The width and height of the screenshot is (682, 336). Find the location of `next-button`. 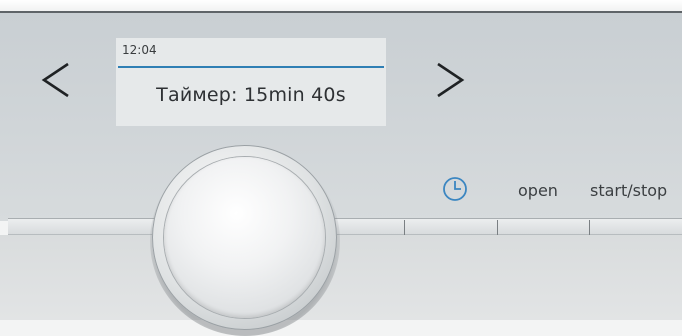

next-button is located at coordinates (456, 80).